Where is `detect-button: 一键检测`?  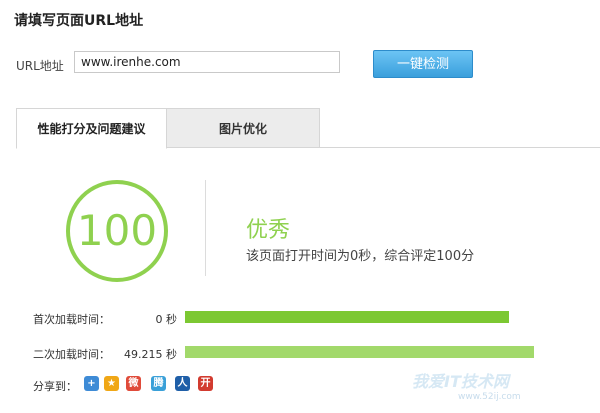
detect-button: 一键检测 is located at coordinates (423, 64).